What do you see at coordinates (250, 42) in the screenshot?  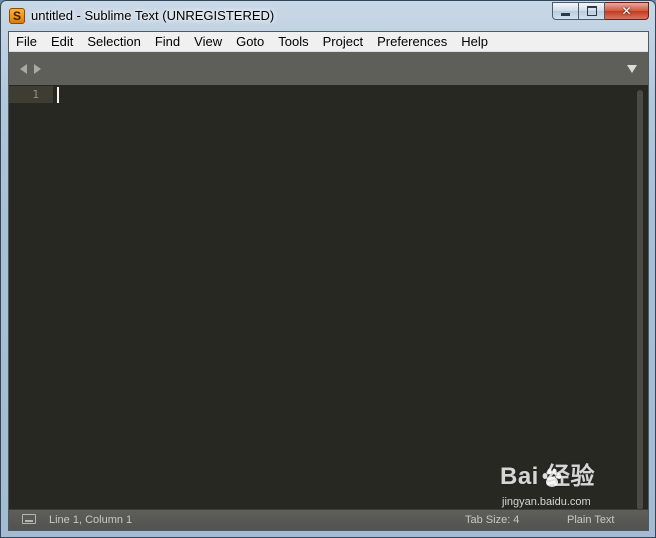 I see `menu-goto: Goto` at bounding box center [250, 42].